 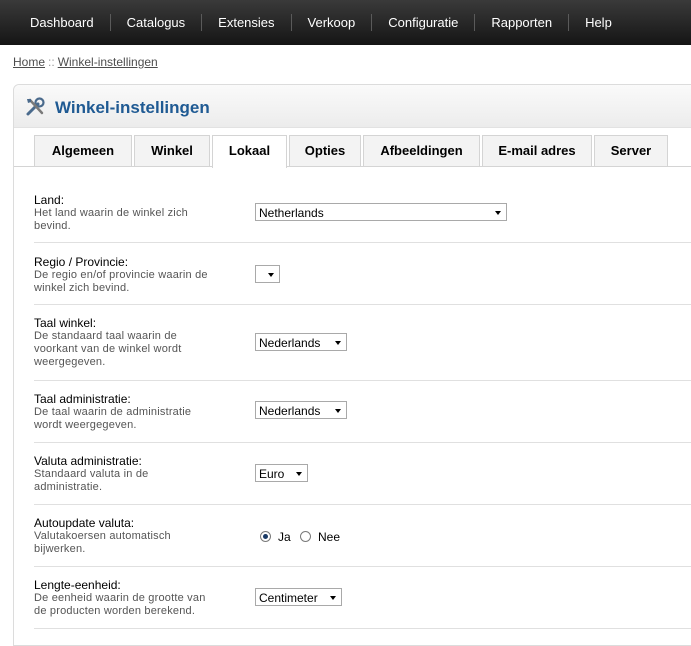 I want to click on tab-email-adres: E-mail adres, so click(x=537, y=150).